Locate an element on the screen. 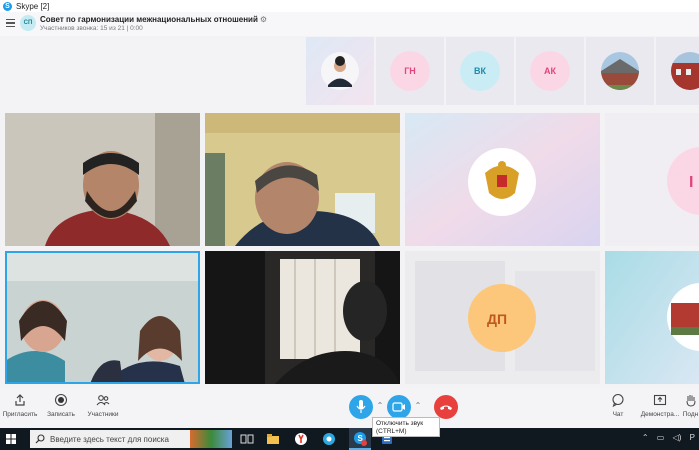 Image resolution: width=699 pixels, height=450 pixels. task-view-icon is located at coordinates (247, 439).